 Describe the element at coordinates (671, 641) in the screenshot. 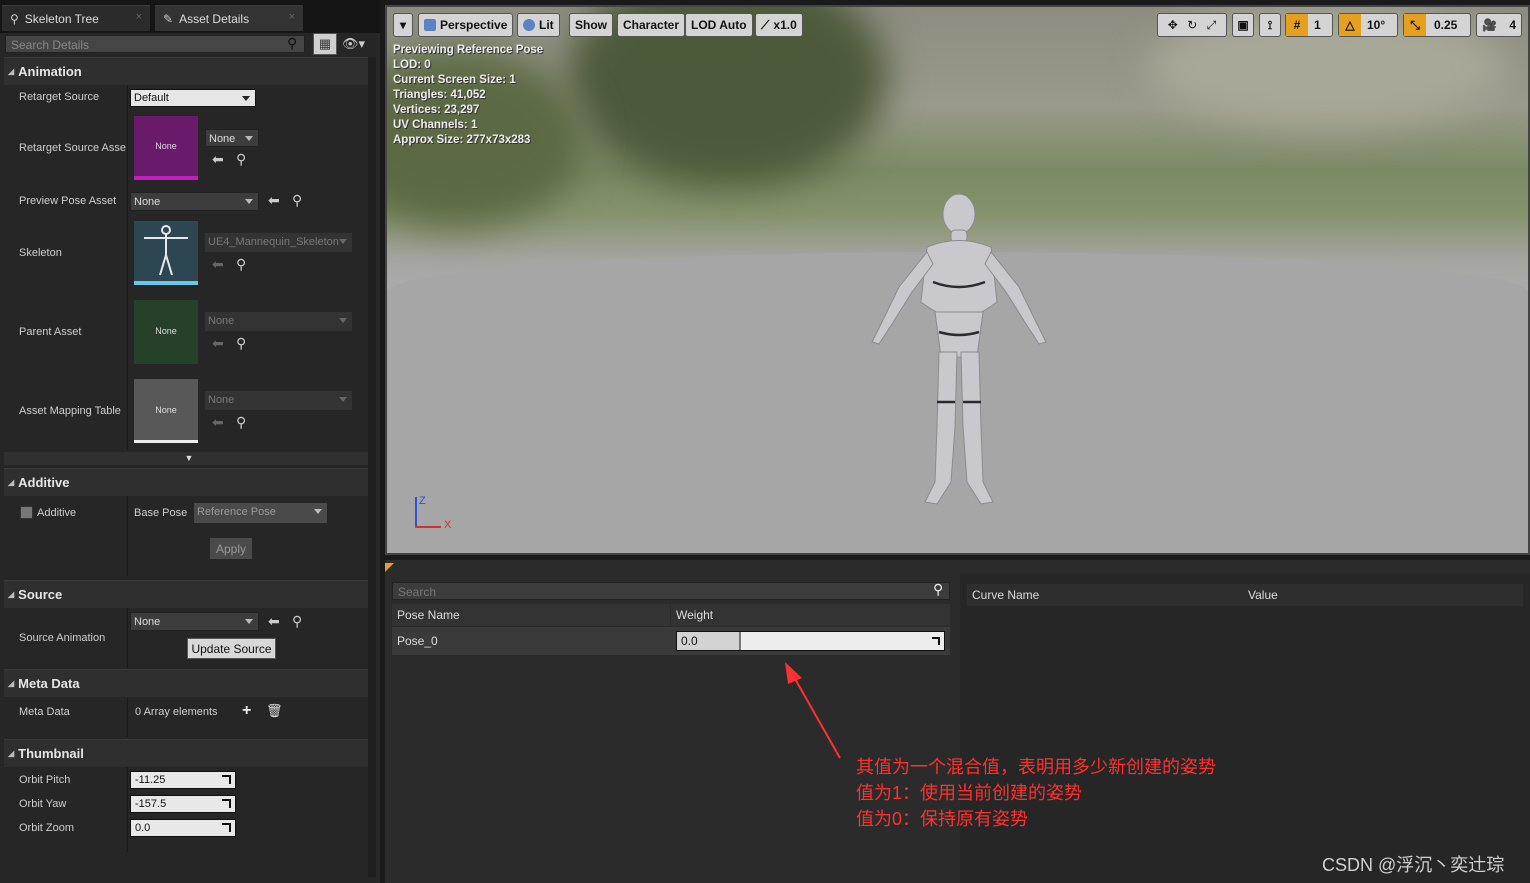

I see `table-row: Pose_0 0.0` at that location.